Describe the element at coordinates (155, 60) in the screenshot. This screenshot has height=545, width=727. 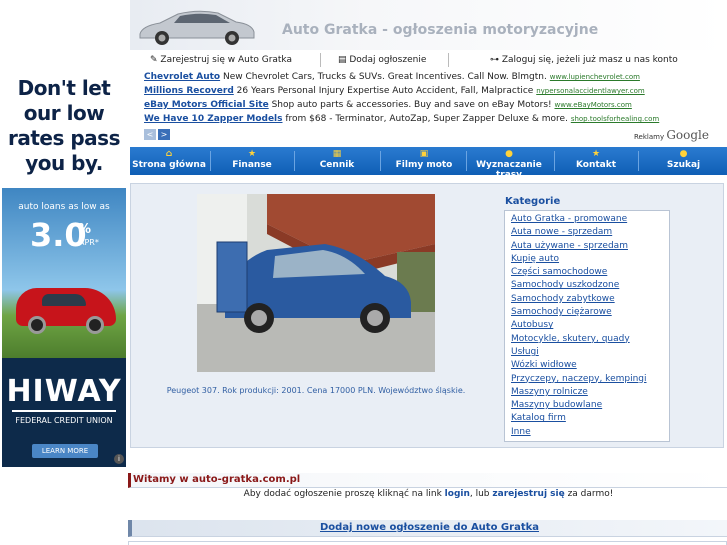
I see `pencil-icon: ✎` at that location.